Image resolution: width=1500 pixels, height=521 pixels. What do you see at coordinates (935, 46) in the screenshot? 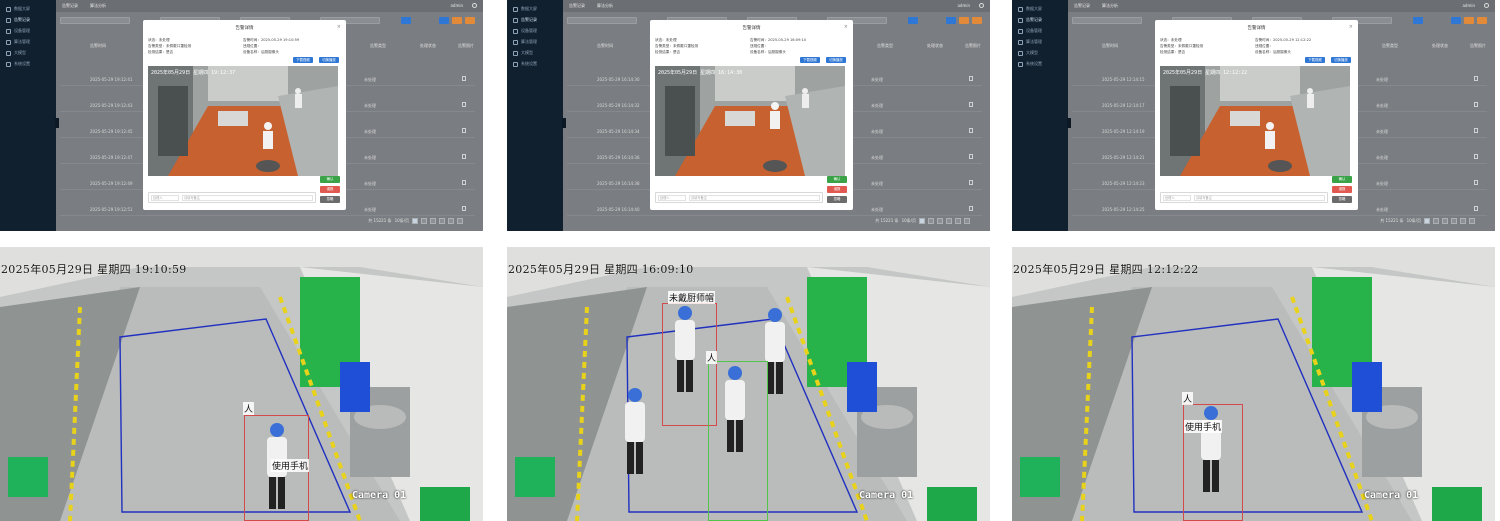
I see `column-header: 处理状态` at bounding box center [935, 46].